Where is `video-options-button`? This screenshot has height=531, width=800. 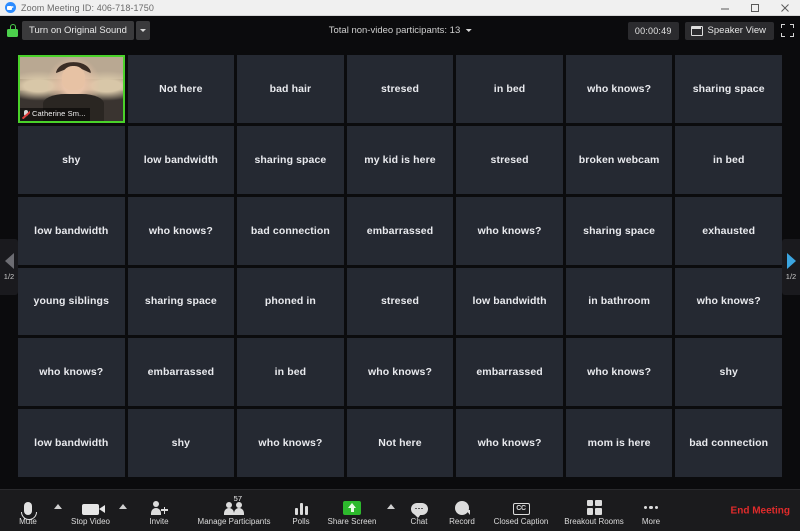
video-options-button is located at coordinates (123, 511).